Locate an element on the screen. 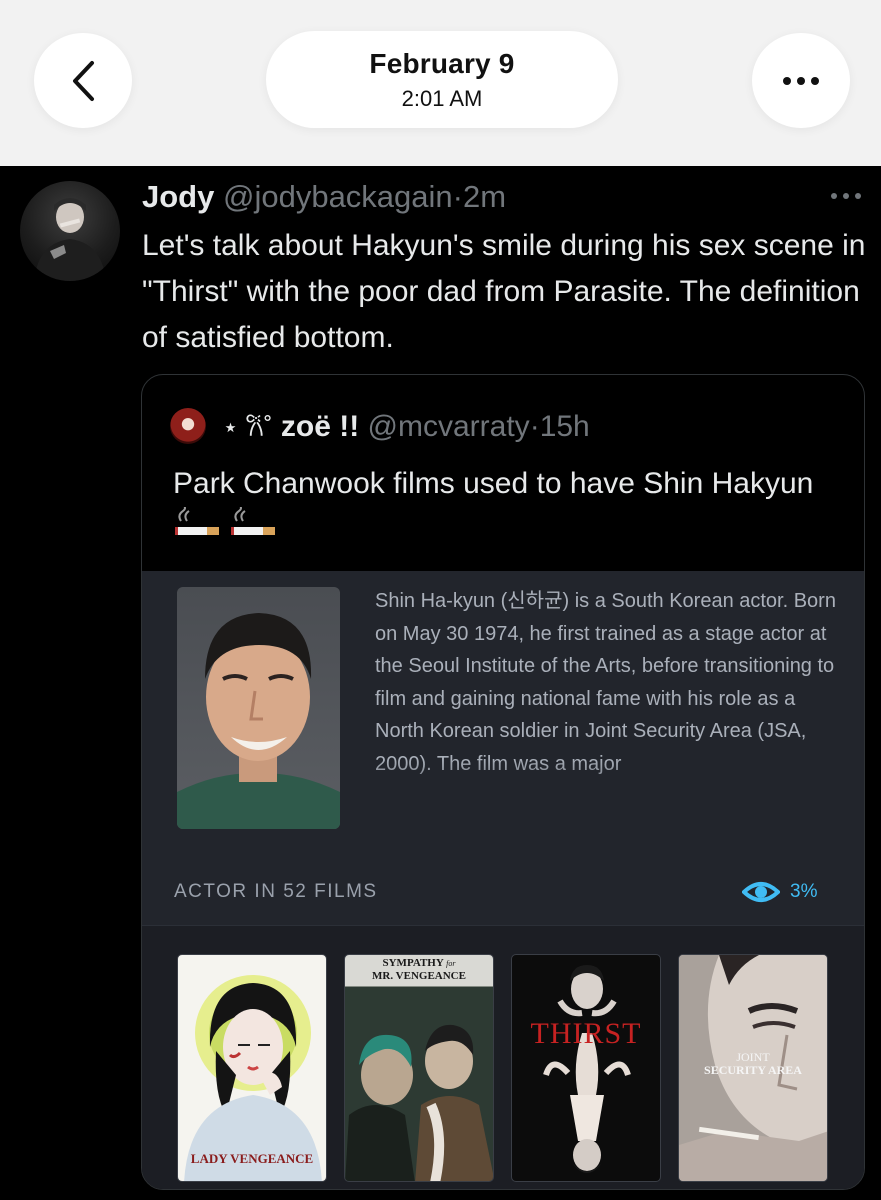 This screenshot has width=881, height=1200. tweet-more-button is located at coordinates (846, 196).